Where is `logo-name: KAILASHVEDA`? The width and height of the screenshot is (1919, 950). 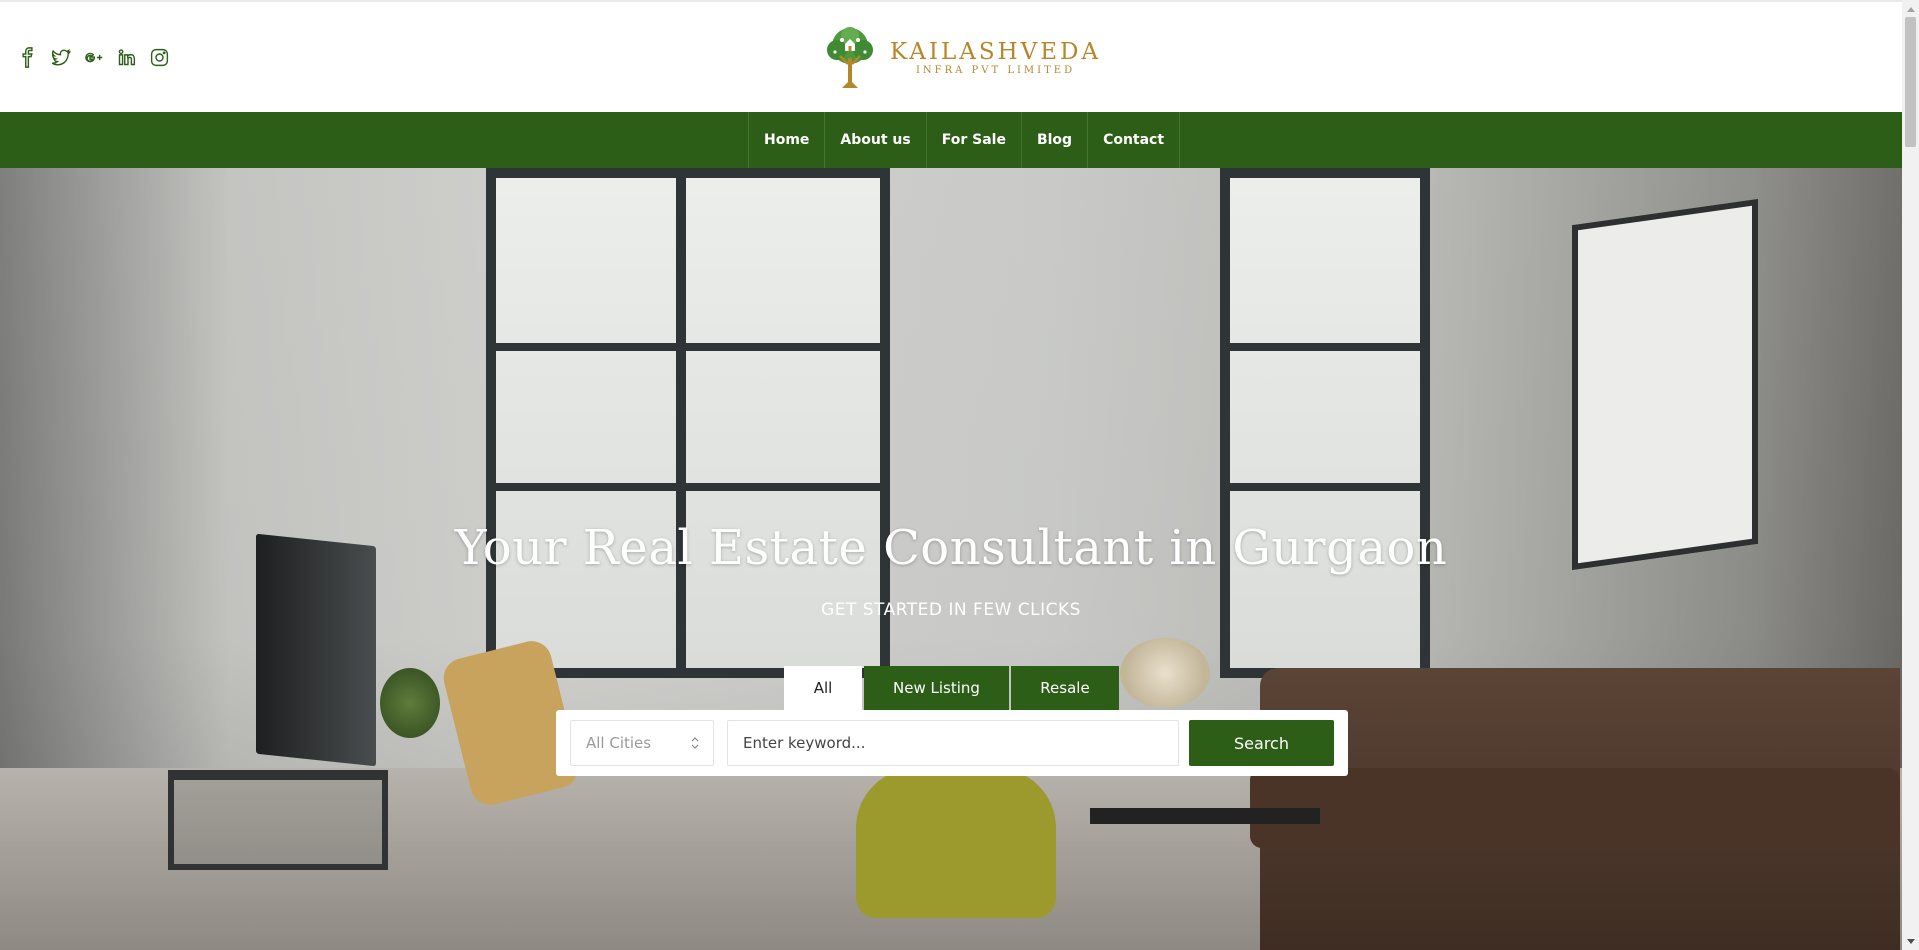 logo-name: KAILASHVEDA is located at coordinates (996, 52).